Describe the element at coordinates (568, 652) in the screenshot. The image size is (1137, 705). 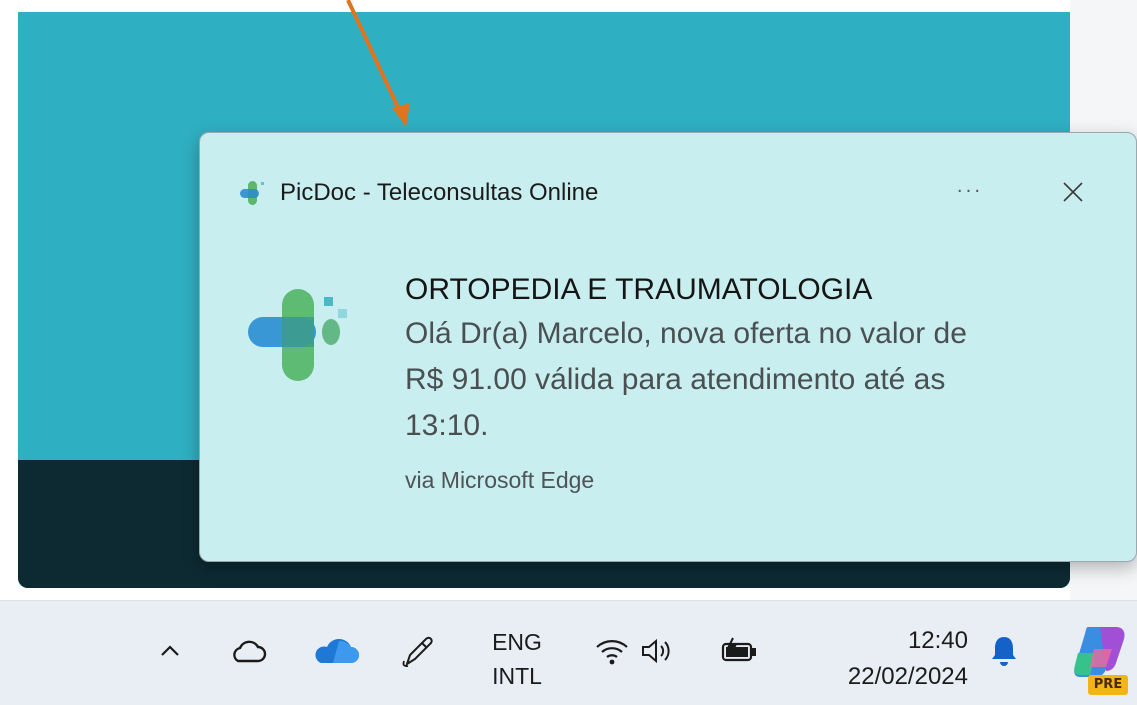
I see `taskbar: ENG INTL 12:40 22/02/2024 PRE` at that location.